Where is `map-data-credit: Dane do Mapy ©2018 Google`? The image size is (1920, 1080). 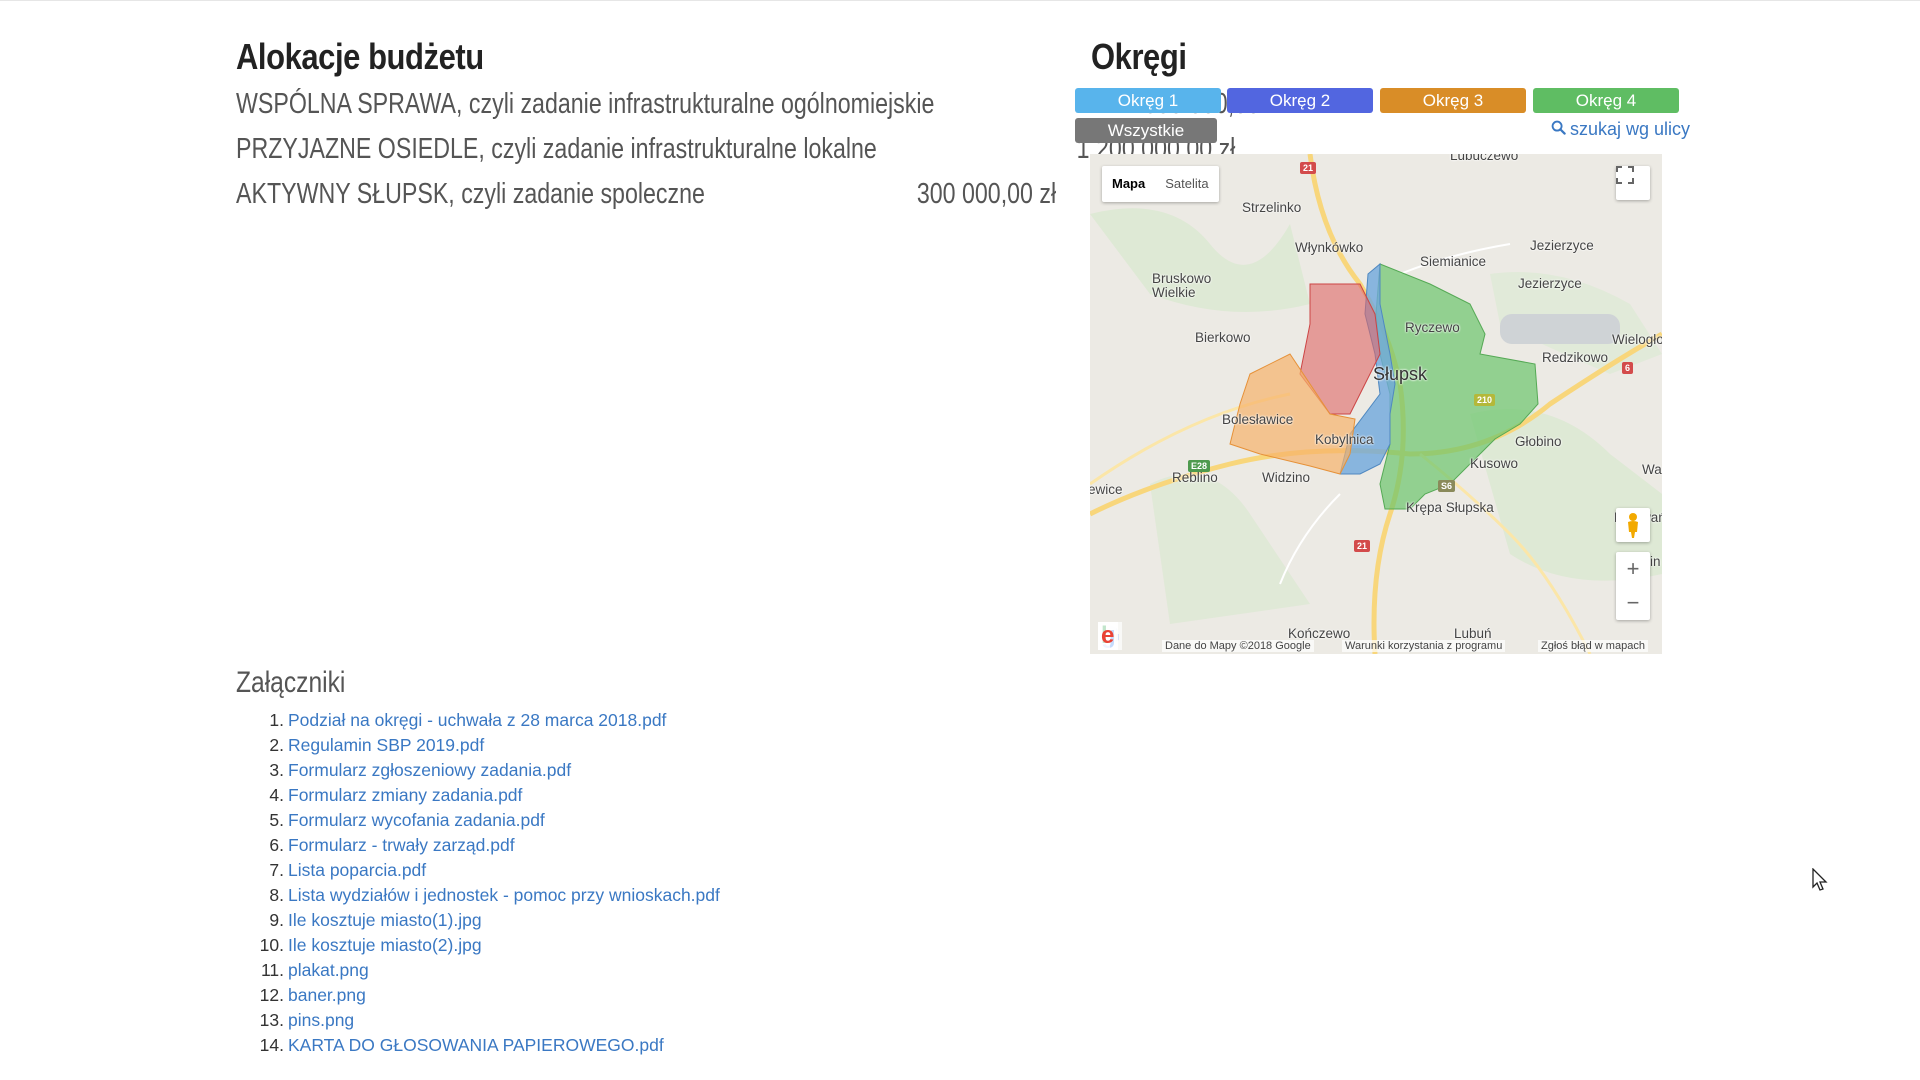
map-data-credit: Dane do Mapy ©2018 Google is located at coordinates (1238, 646).